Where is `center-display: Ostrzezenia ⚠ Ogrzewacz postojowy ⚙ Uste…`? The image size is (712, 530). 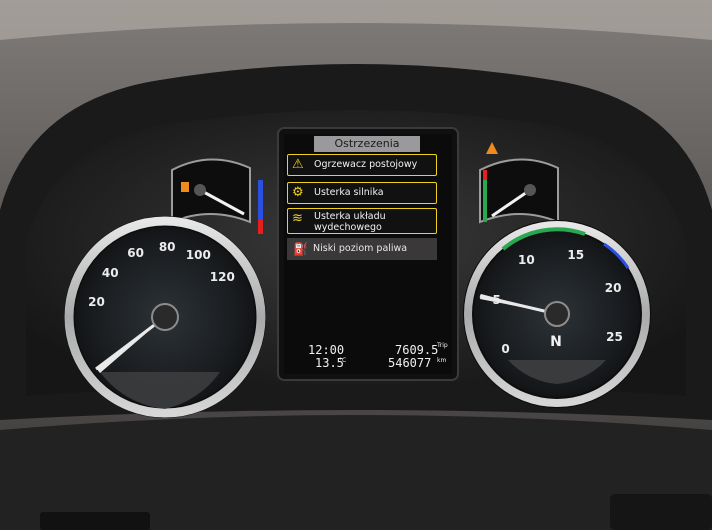
center-display: Ostrzezenia ⚠ Ogrzewacz postojowy ⚙ Uste… is located at coordinates (368, 254).